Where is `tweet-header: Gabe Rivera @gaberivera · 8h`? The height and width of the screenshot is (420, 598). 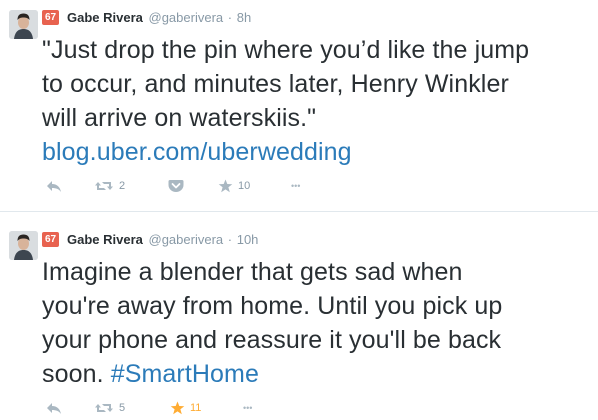
tweet-header: Gabe Rivera @gaberivera · 8h is located at coordinates (159, 17).